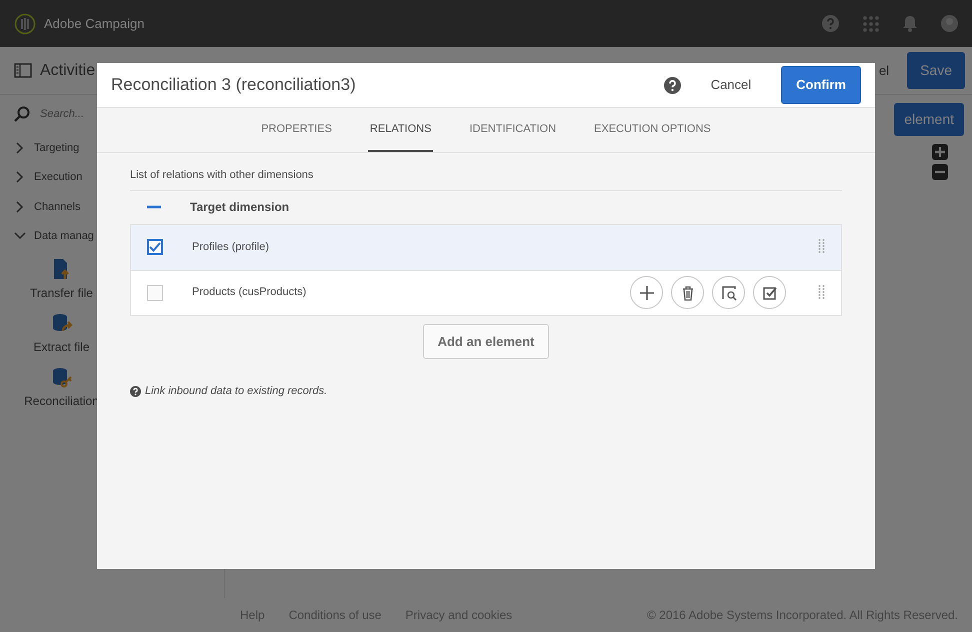 This screenshot has height=632, width=972. I want to click on table-row: Products (cusProducts), so click(486, 292).